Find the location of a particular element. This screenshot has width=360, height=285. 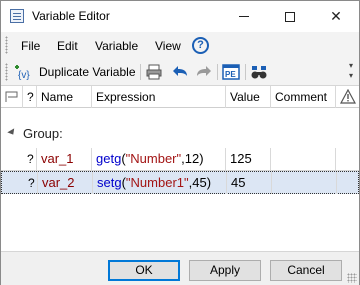

svg-text: PE is located at coordinates (230, 74).